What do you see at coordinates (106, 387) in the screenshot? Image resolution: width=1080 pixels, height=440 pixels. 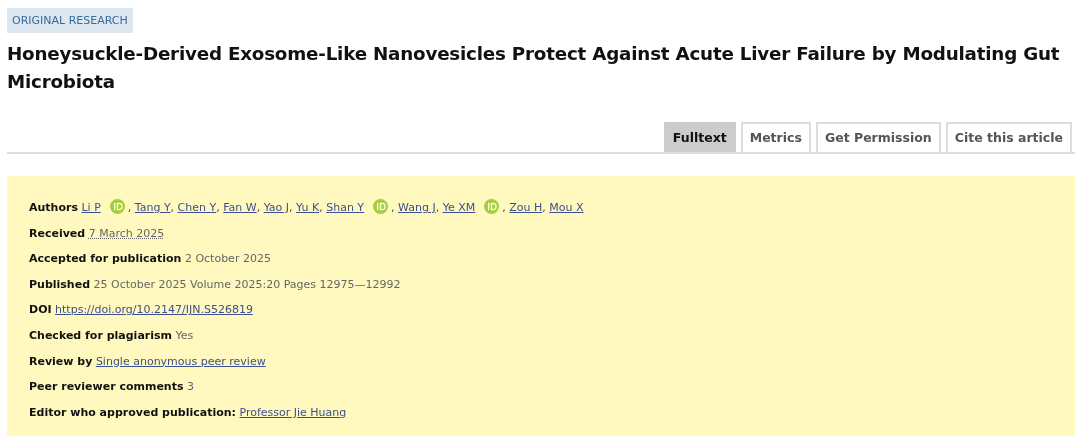 I see `field-label: Peer reviewer comments` at bounding box center [106, 387].